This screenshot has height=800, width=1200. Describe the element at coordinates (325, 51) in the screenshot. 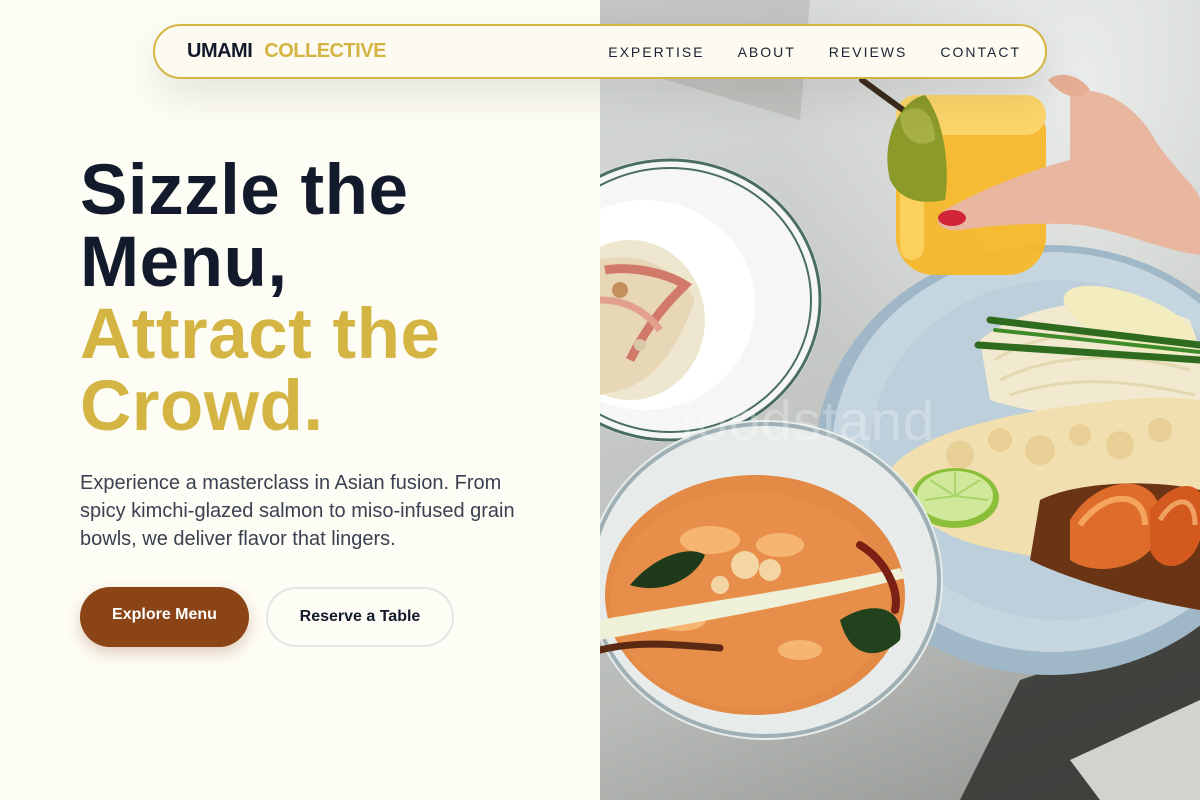

I see `brand-accent: COLLECTIVE` at that location.